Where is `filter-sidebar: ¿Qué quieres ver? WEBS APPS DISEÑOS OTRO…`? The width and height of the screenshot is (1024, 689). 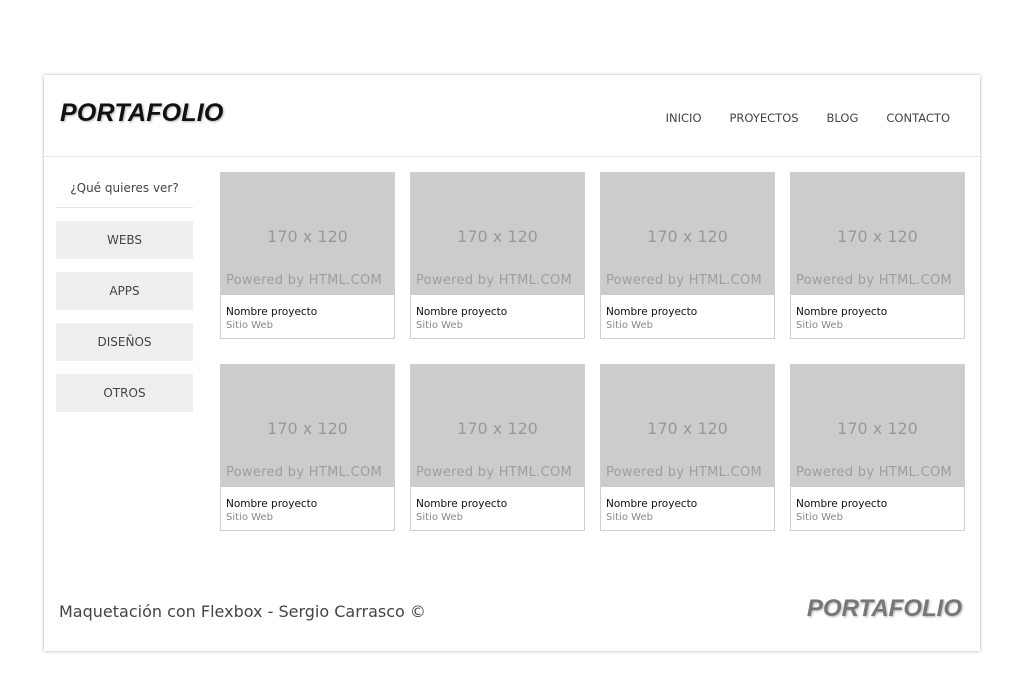 filter-sidebar: ¿Qué quieres ver? WEBS APPS DISEÑOS OTRO… is located at coordinates (124, 292).